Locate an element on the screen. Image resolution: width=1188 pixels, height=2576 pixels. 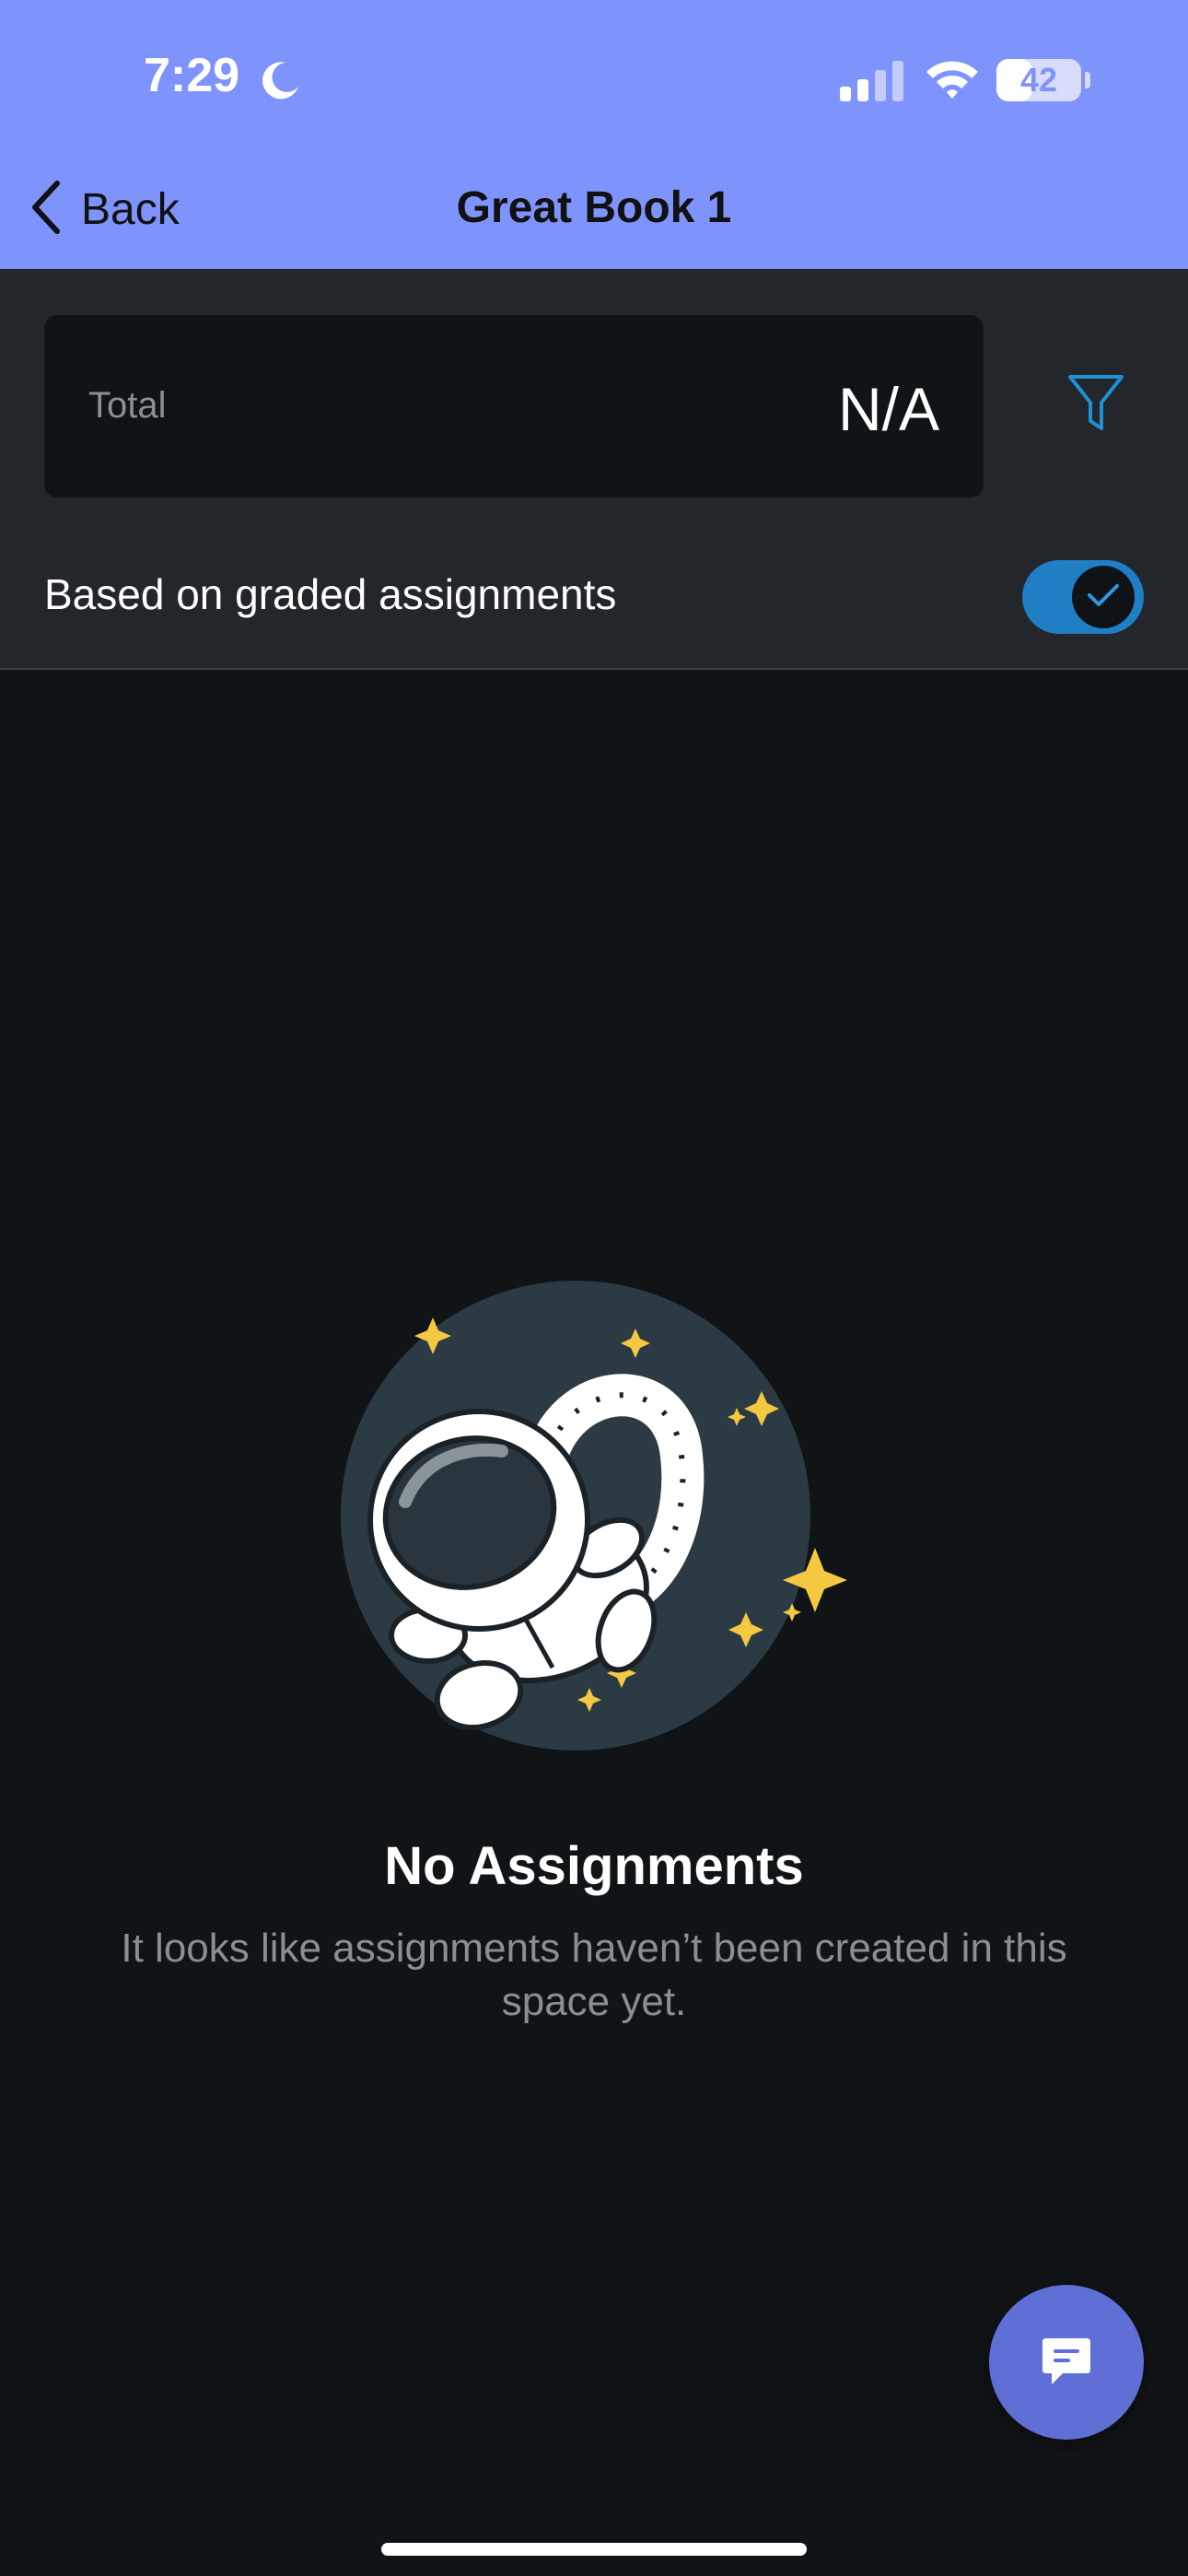
checkmark-icon is located at coordinates (1103, 597).